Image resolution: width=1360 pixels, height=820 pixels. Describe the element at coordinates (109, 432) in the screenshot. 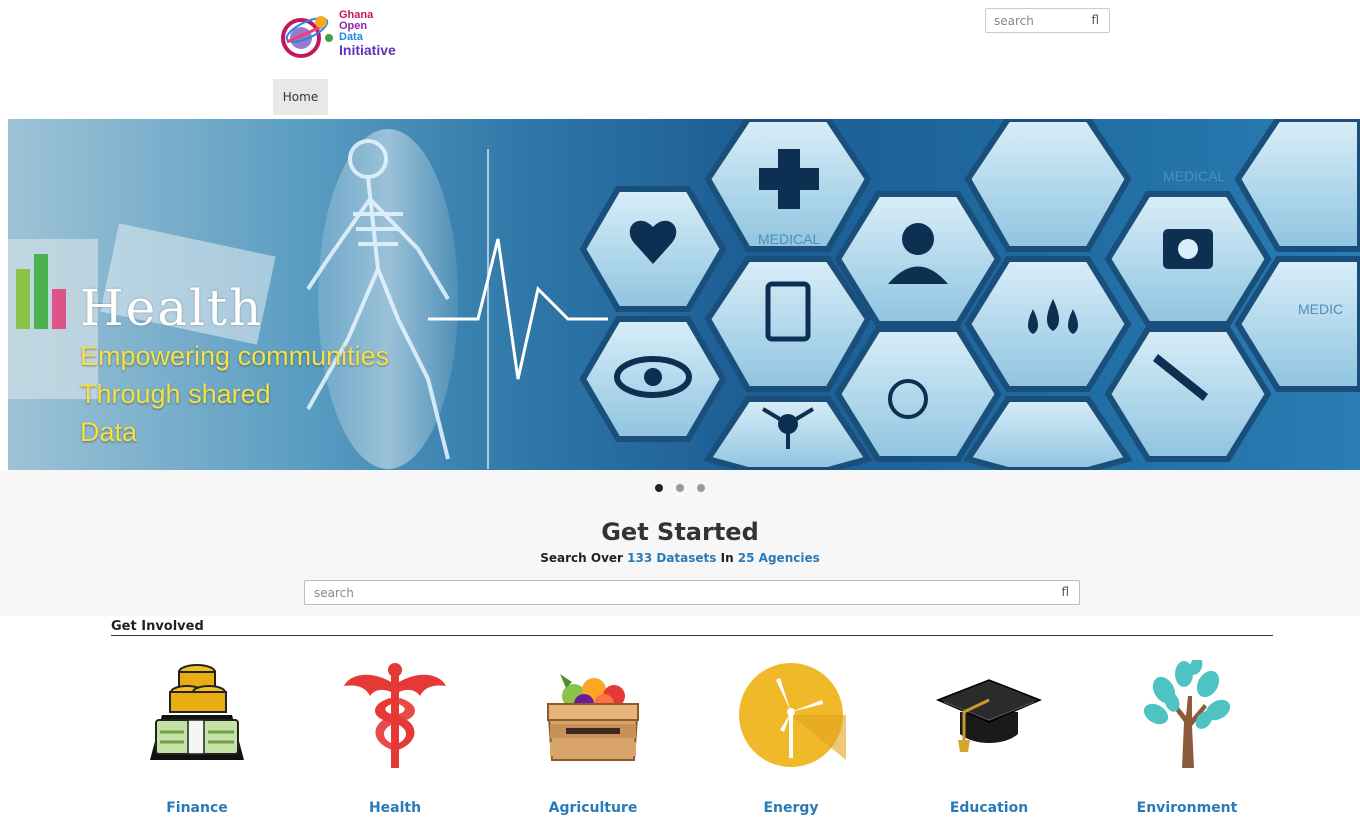

I see `banner-line-3: Data` at that location.